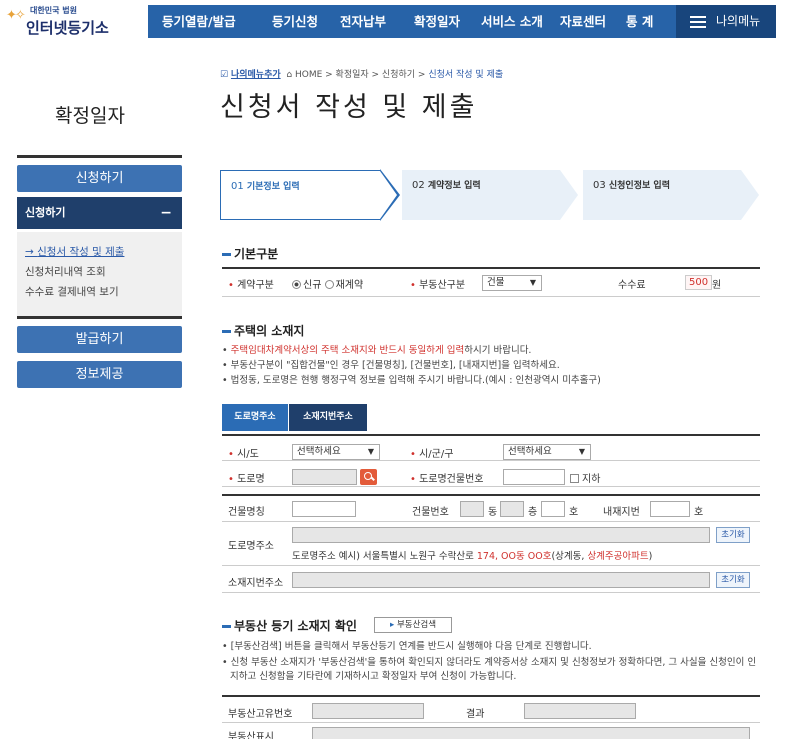 The image size is (800, 739). What do you see at coordinates (166, 213) in the screenshot?
I see `collapse-icon: −` at bounding box center [166, 213].